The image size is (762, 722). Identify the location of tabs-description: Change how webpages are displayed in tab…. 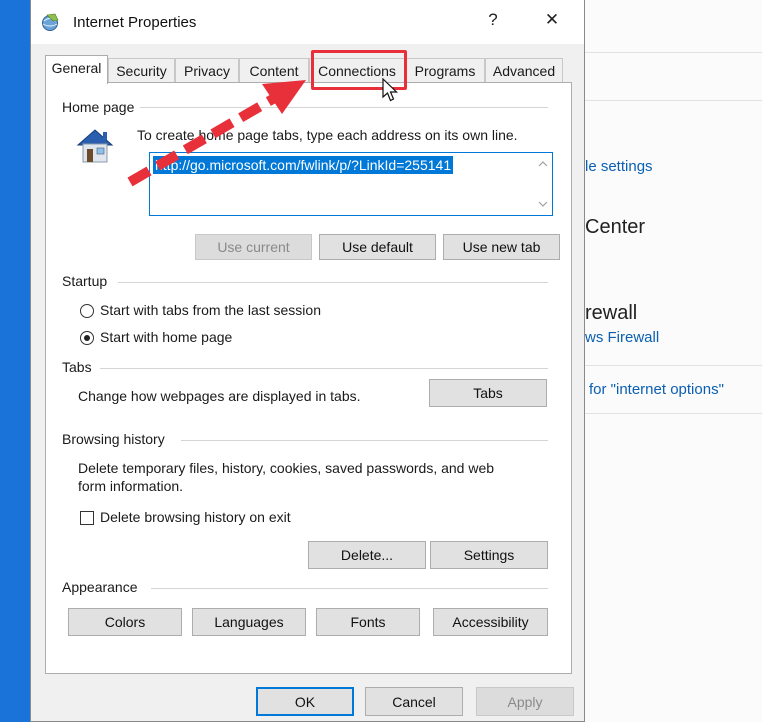
(219, 396).